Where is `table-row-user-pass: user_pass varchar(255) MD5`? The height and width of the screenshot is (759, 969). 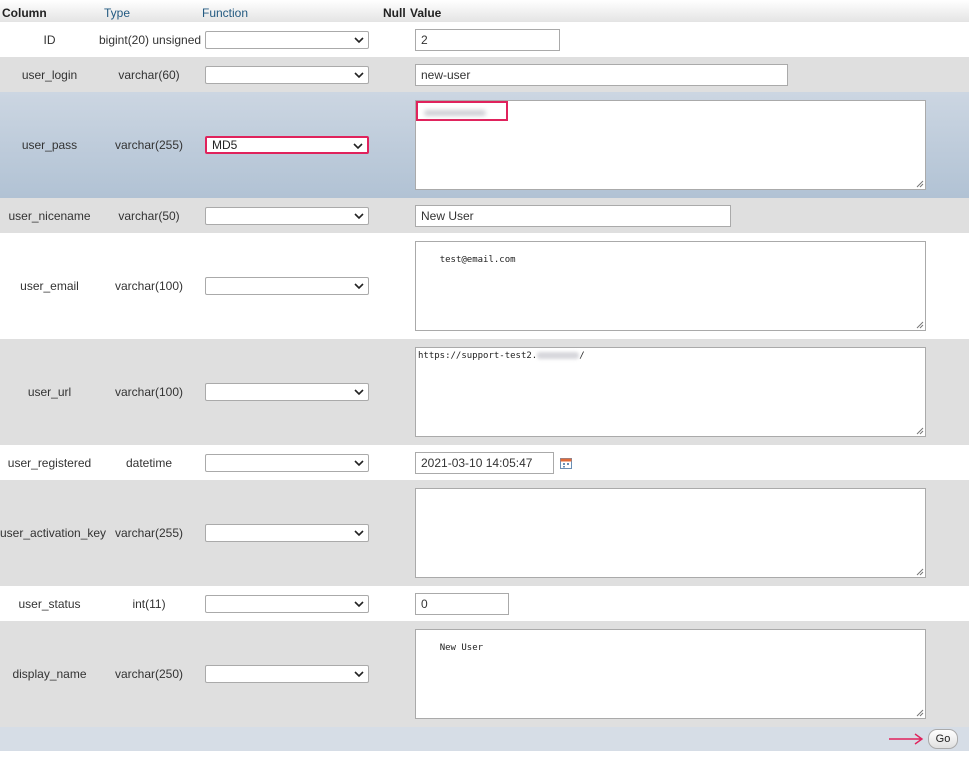 table-row-user-pass: user_pass varchar(255) MD5 is located at coordinates (484, 145).